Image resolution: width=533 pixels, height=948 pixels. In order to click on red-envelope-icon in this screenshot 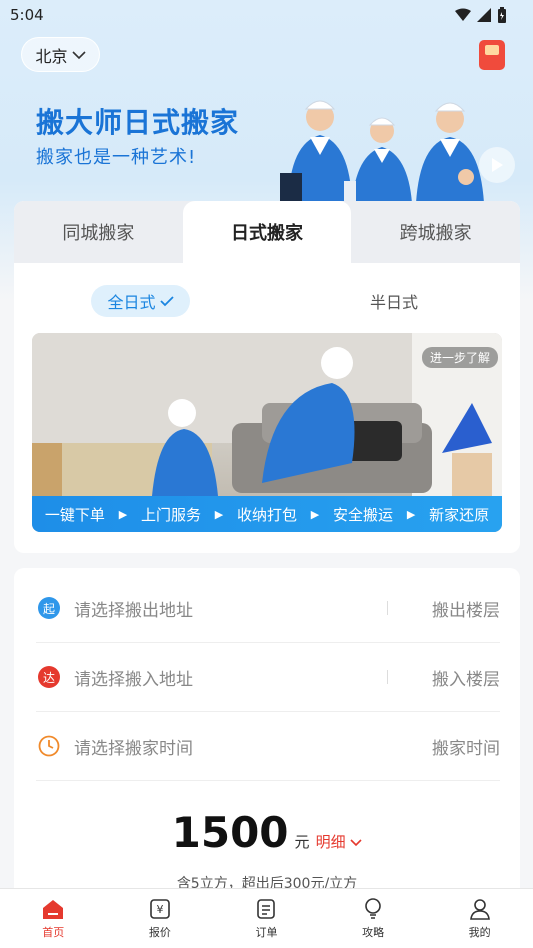, I will do `click(492, 55)`.